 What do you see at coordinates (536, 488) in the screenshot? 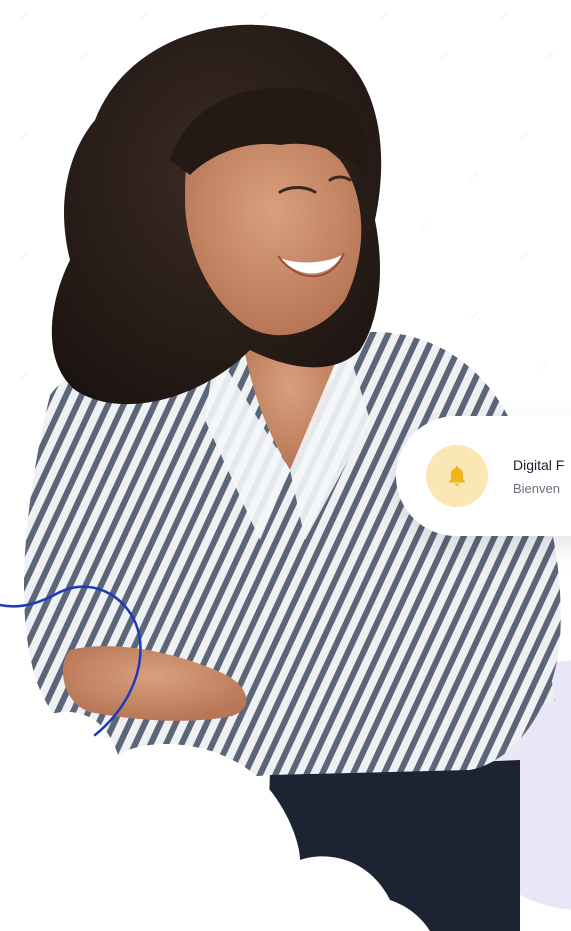
I see `notification-subtitle: Bienven` at bounding box center [536, 488].